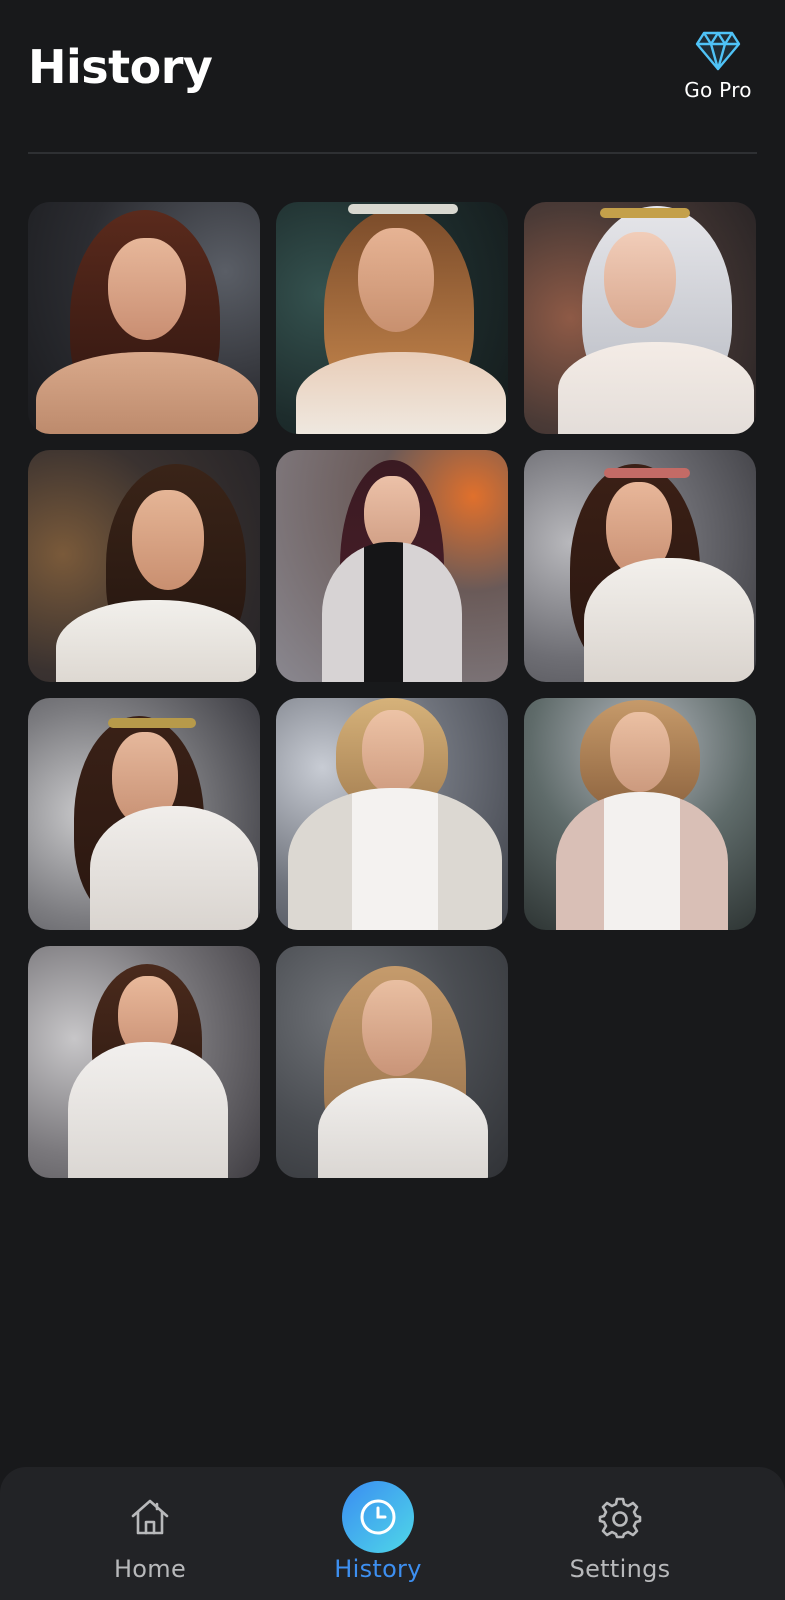  What do you see at coordinates (392, 153) in the screenshot?
I see `header-divider` at bounding box center [392, 153].